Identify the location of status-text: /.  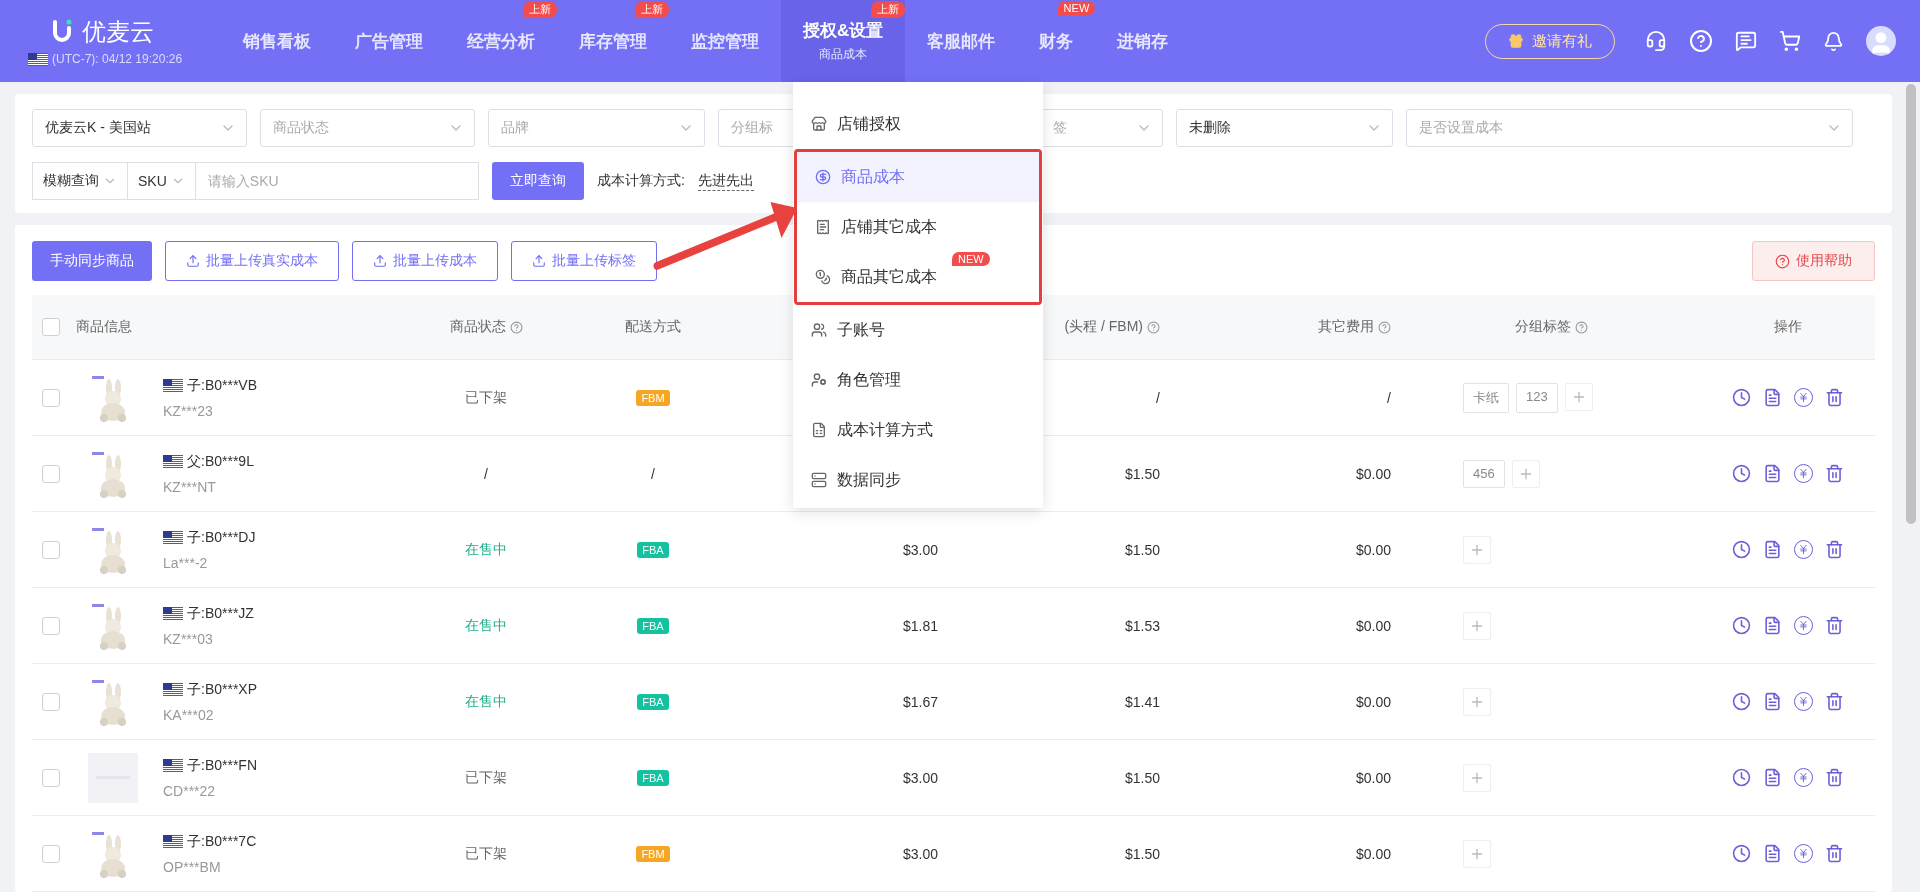
(486, 473).